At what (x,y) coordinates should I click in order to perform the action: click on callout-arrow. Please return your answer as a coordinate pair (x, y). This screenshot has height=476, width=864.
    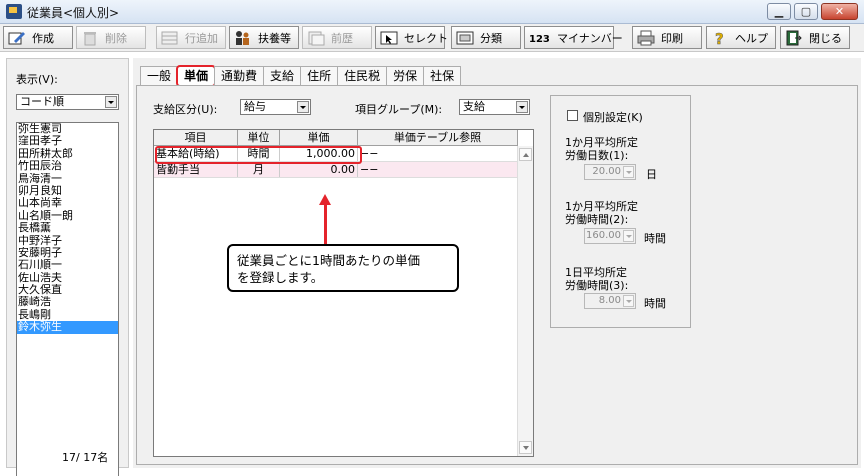
    Looking at the image, I should click on (325, 224).